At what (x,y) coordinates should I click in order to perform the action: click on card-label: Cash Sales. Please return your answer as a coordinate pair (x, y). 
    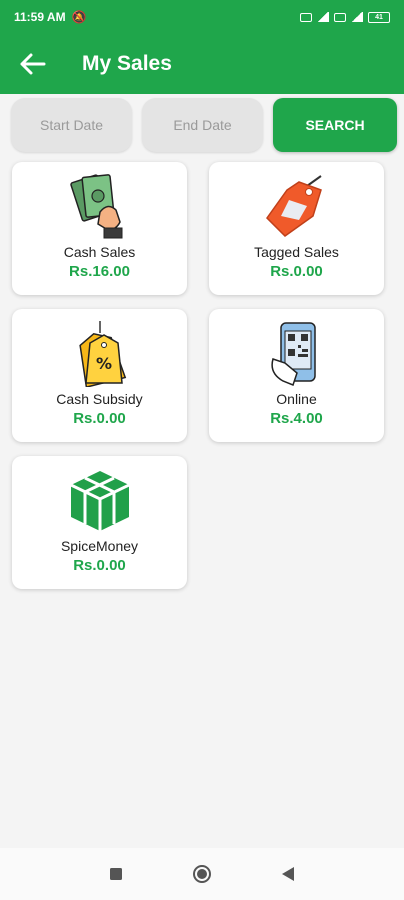
    Looking at the image, I should click on (99, 252).